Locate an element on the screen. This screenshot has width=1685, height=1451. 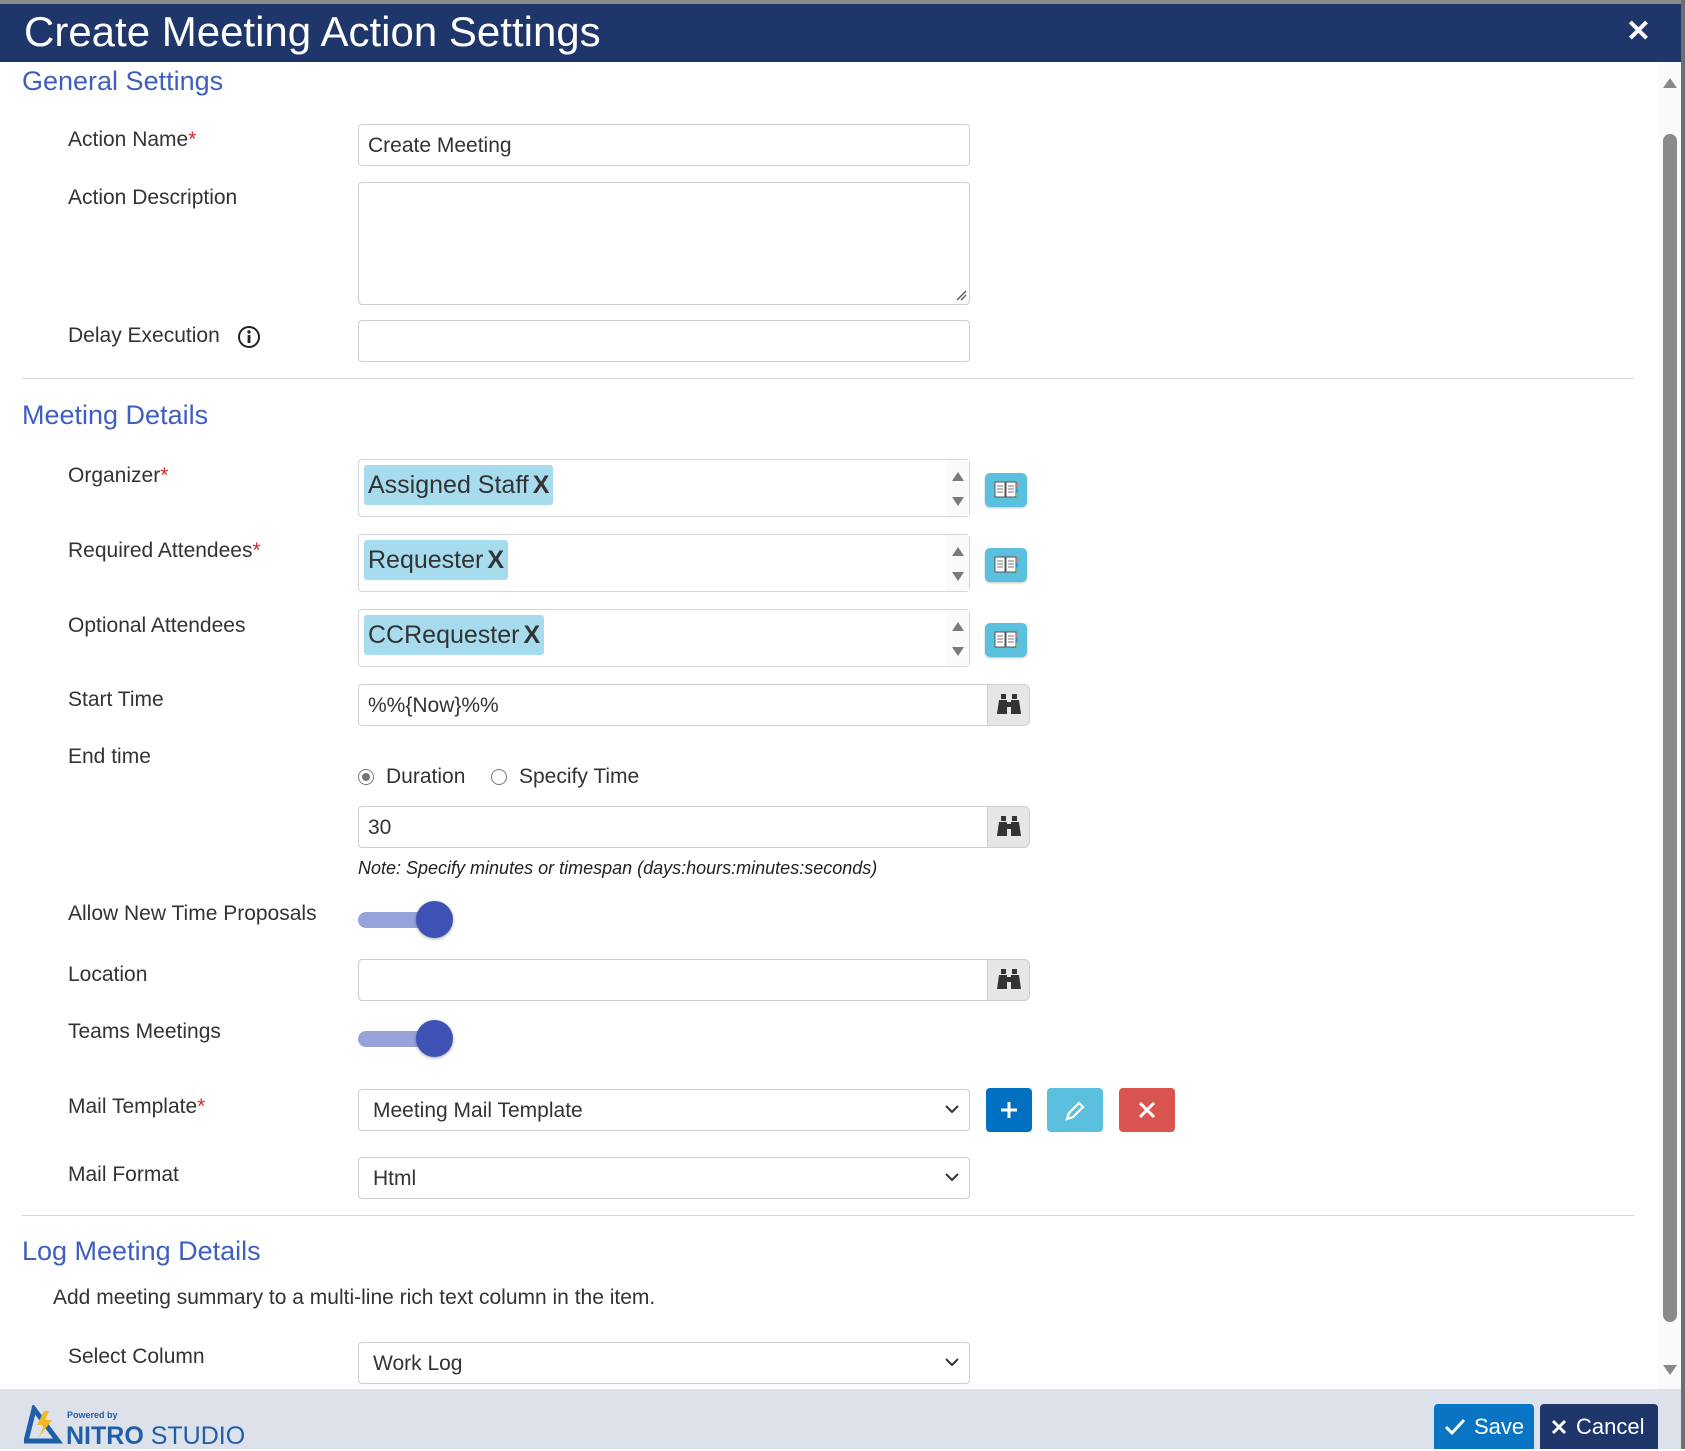
radio-specify-time: Specify Time is located at coordinates (565, 777).